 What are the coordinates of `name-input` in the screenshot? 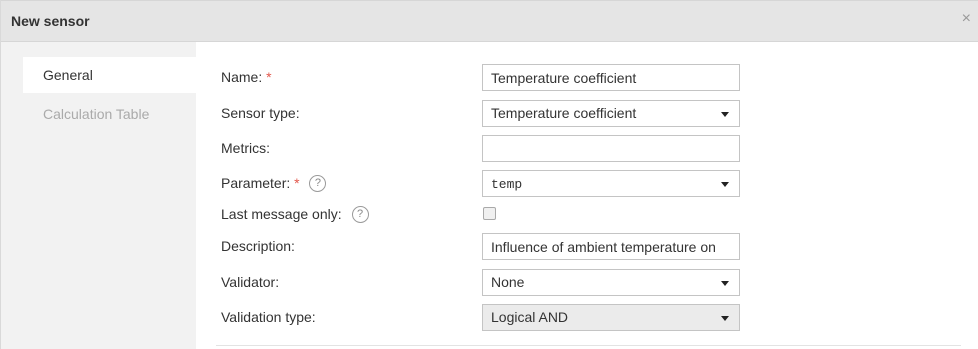 It's located at (611, 77).